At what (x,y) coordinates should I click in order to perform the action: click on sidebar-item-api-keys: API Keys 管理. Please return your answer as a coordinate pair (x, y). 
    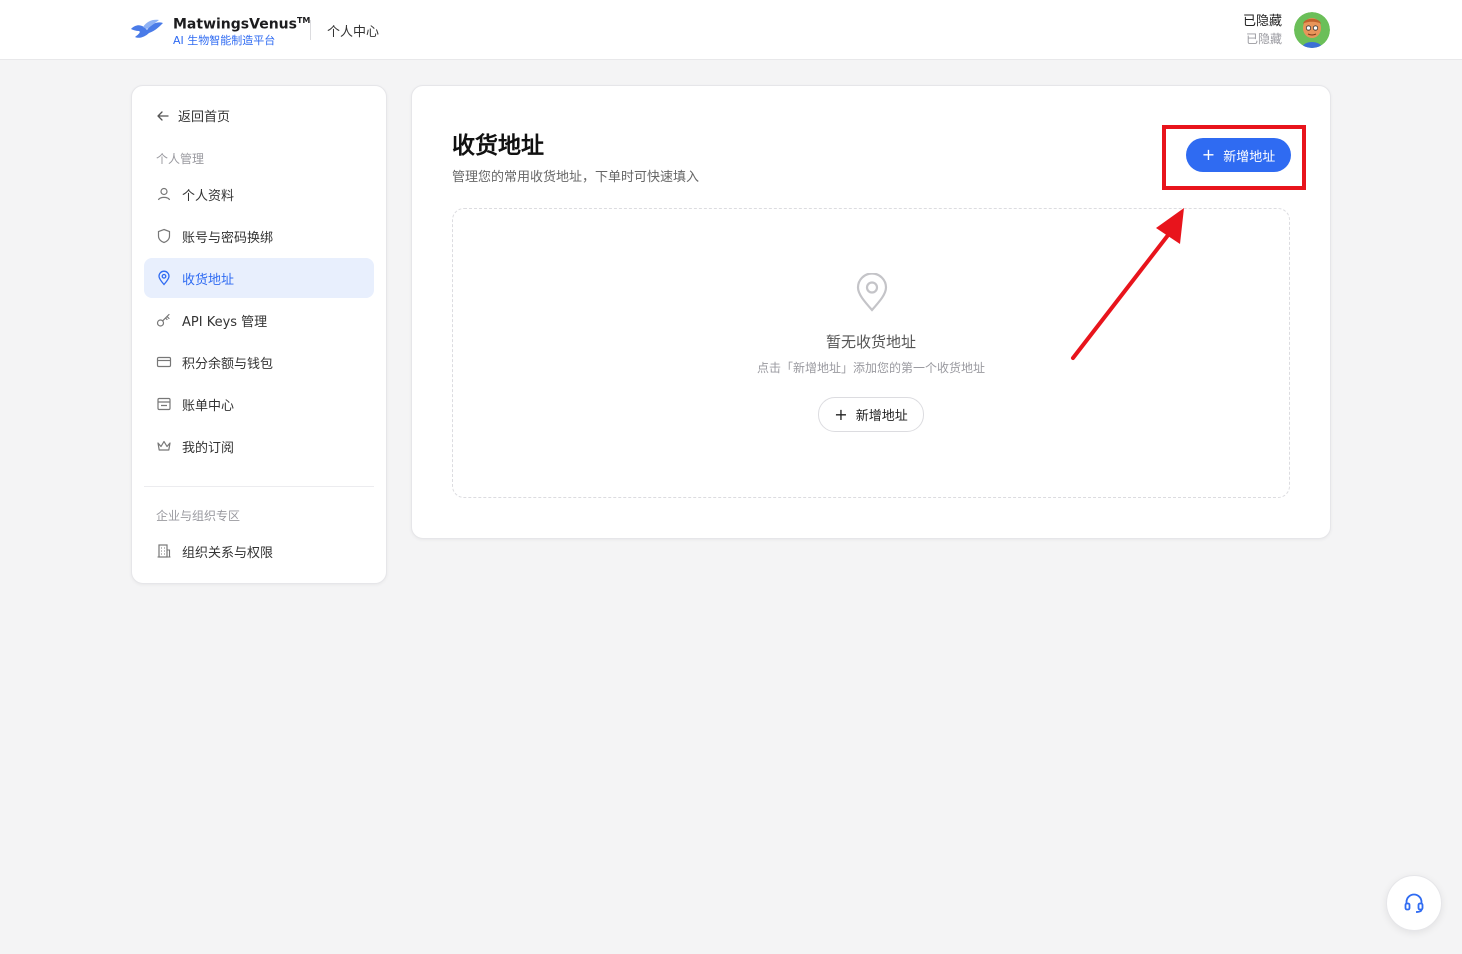
    Looking at the image, I should click on (259, 320).